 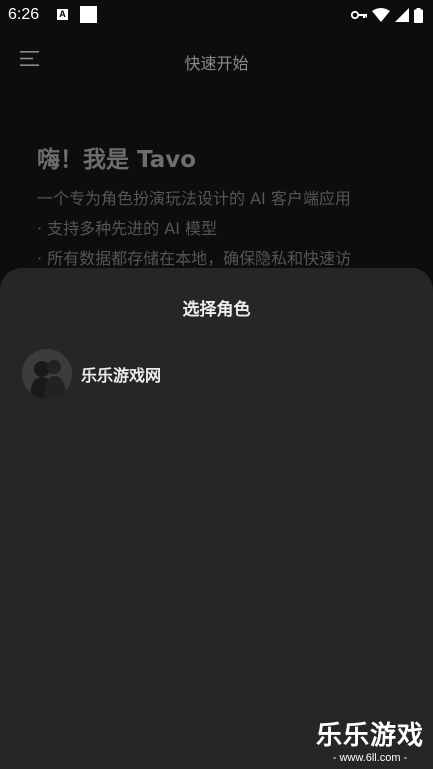 What do you see at coordinates (127, 228) in the screenshot?
I see `intro-line: · 支持多种先进的 AI 模型` at bounding box center [127, 228].